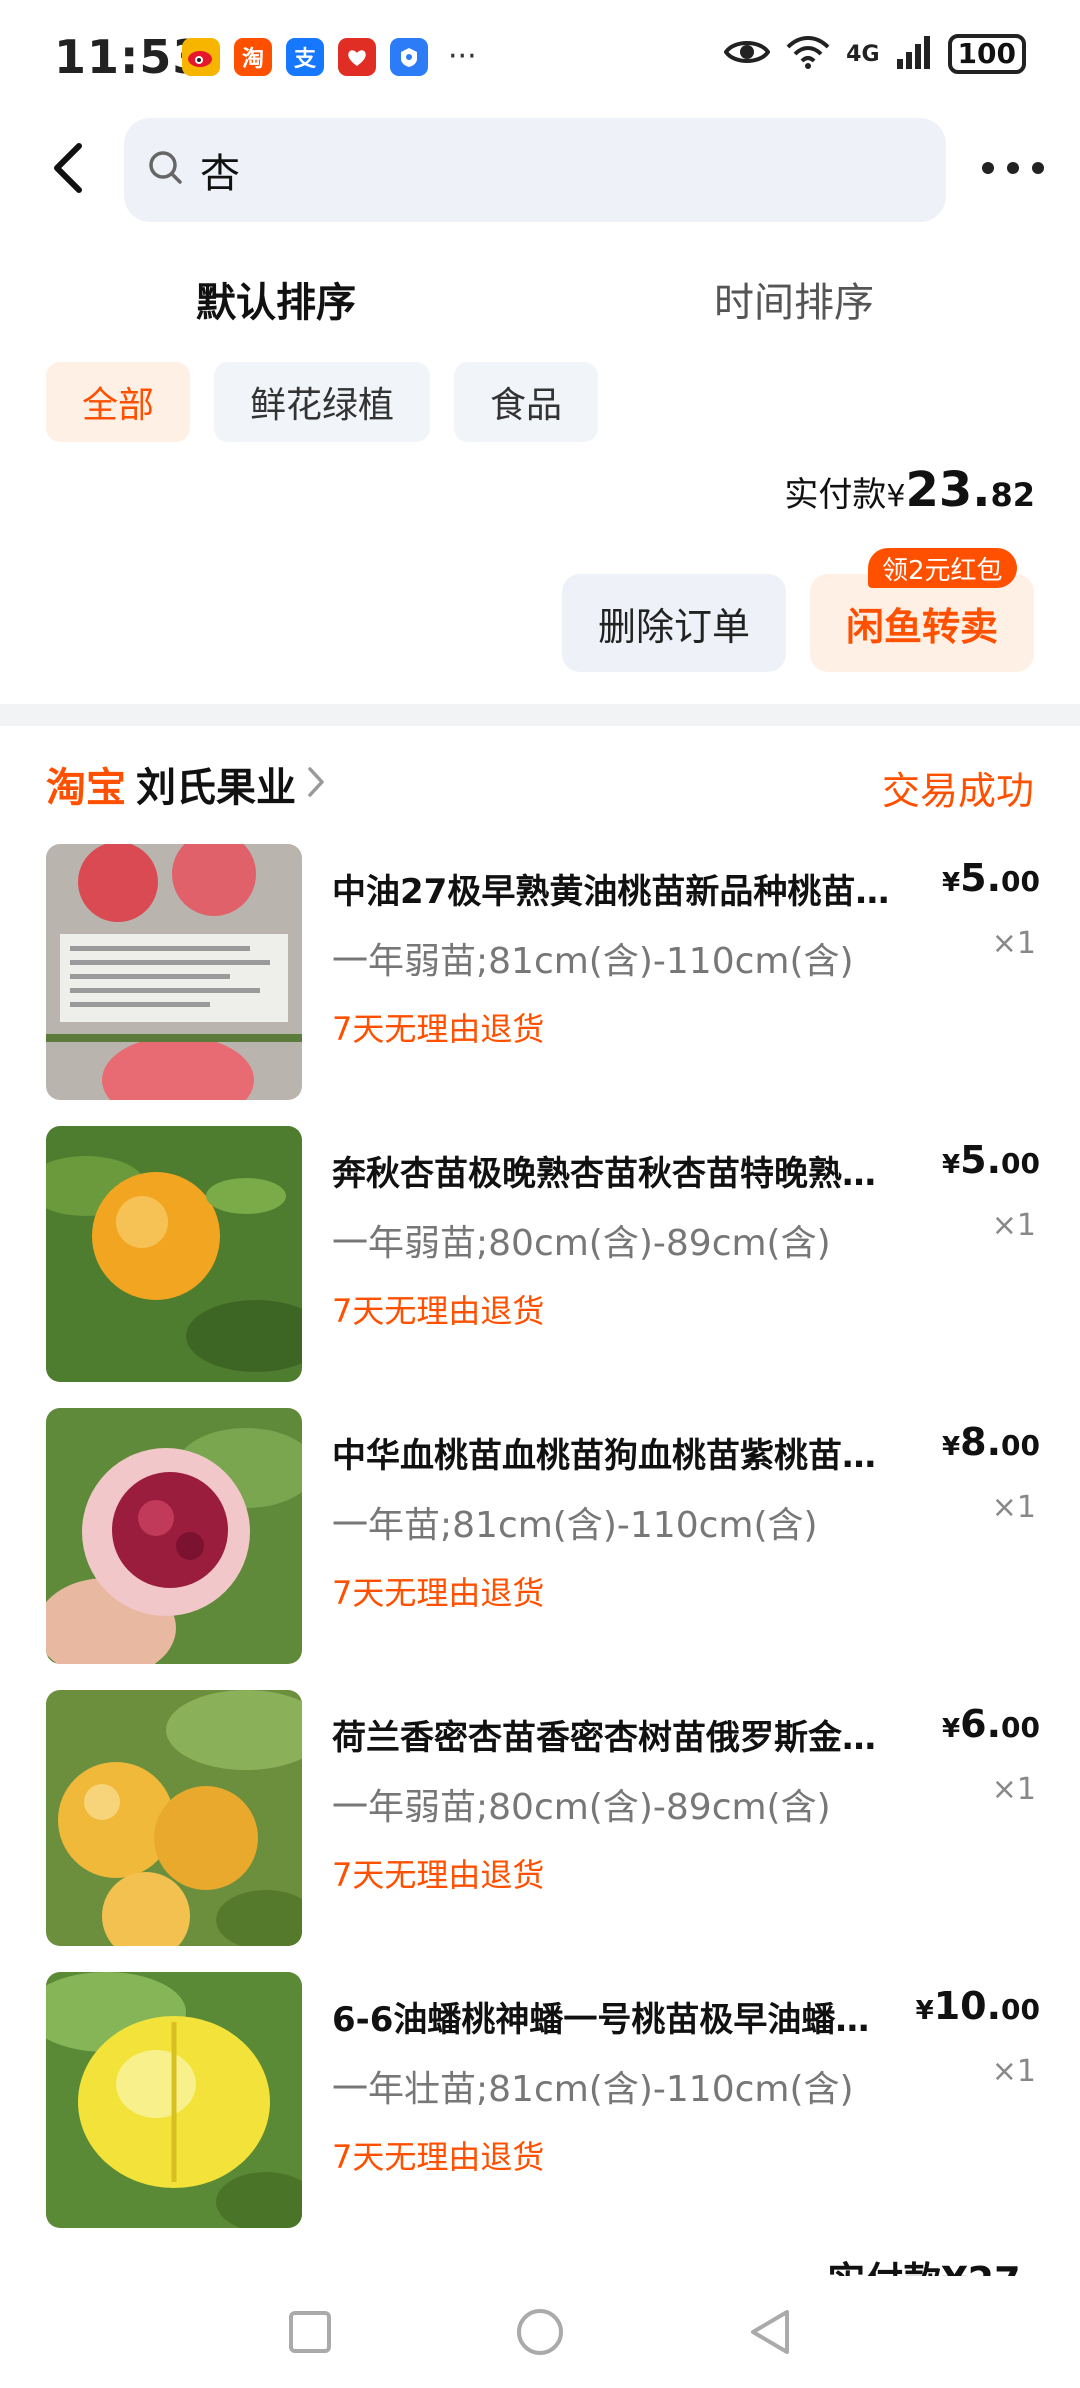 This screenshot has height=2388, width=1080. I want to click on tab-default-sort: 默认排序, so click(276, 299).